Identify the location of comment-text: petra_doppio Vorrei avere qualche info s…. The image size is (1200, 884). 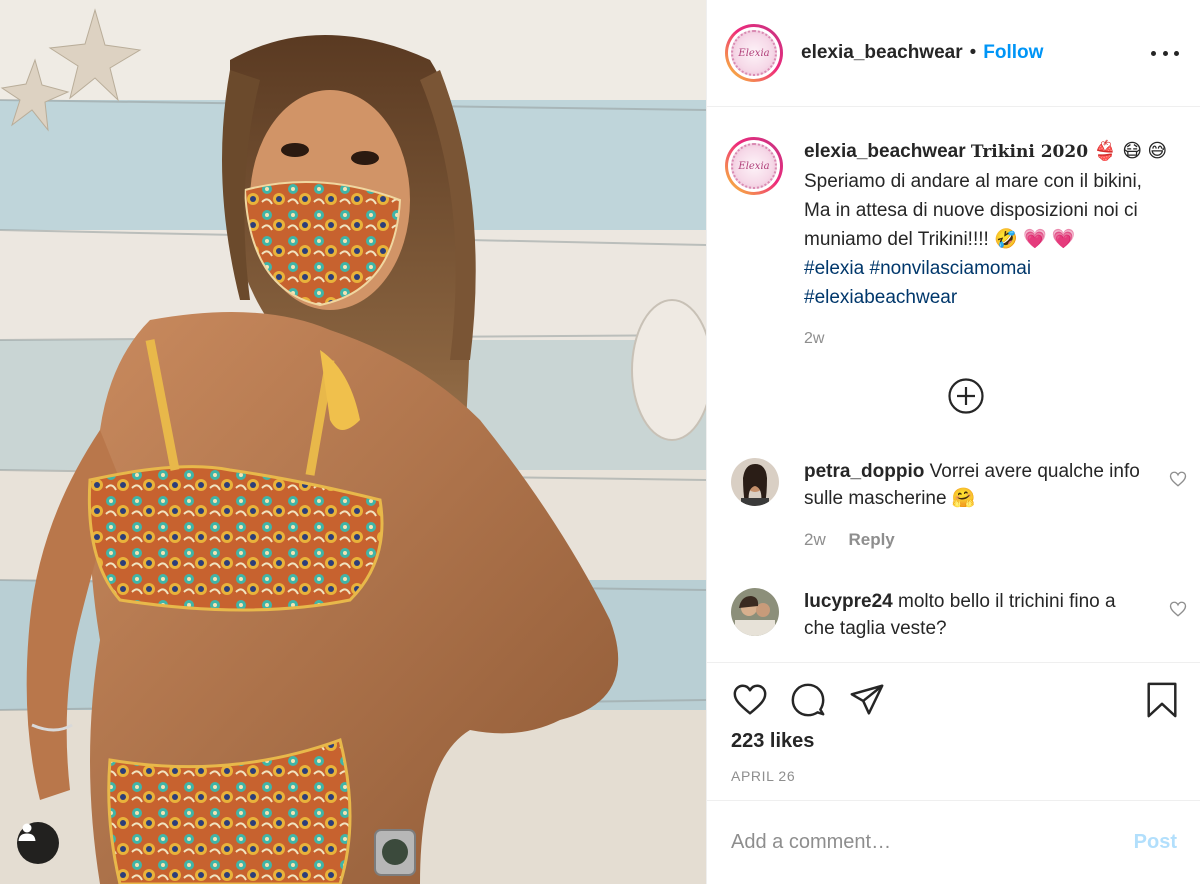
(977, 485).